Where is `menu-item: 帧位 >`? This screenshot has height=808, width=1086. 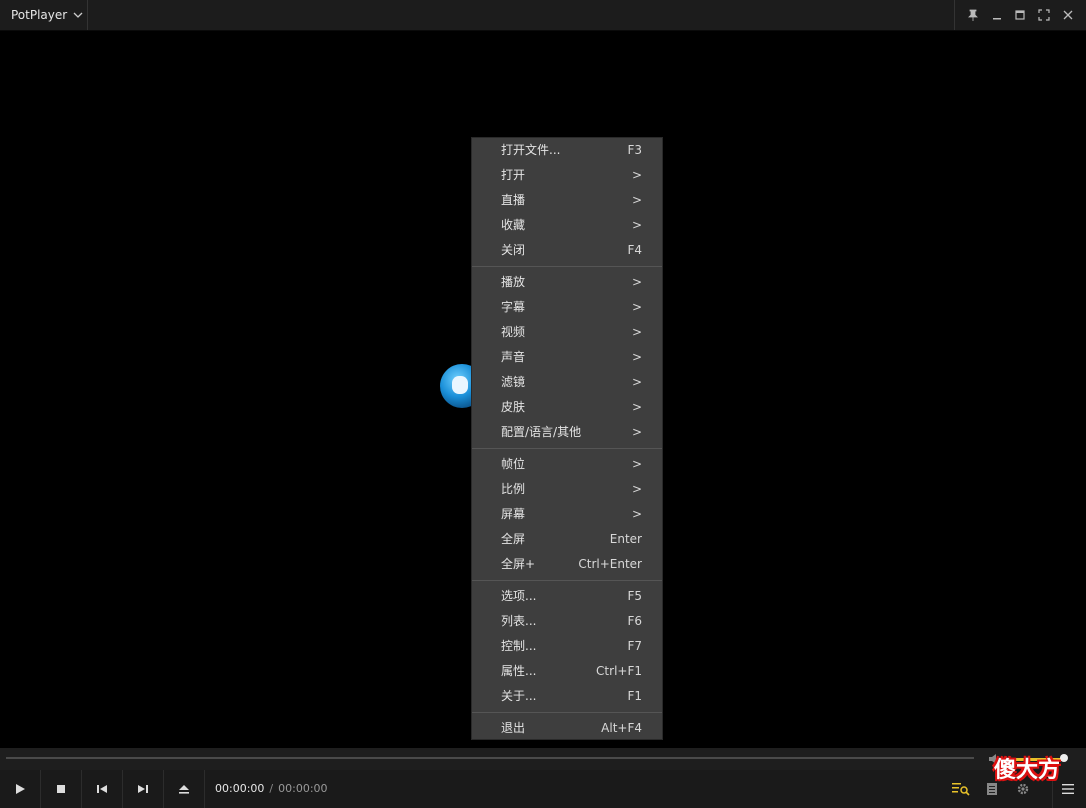
menu-item: 帧位 > is located at coordinates (567, 464).